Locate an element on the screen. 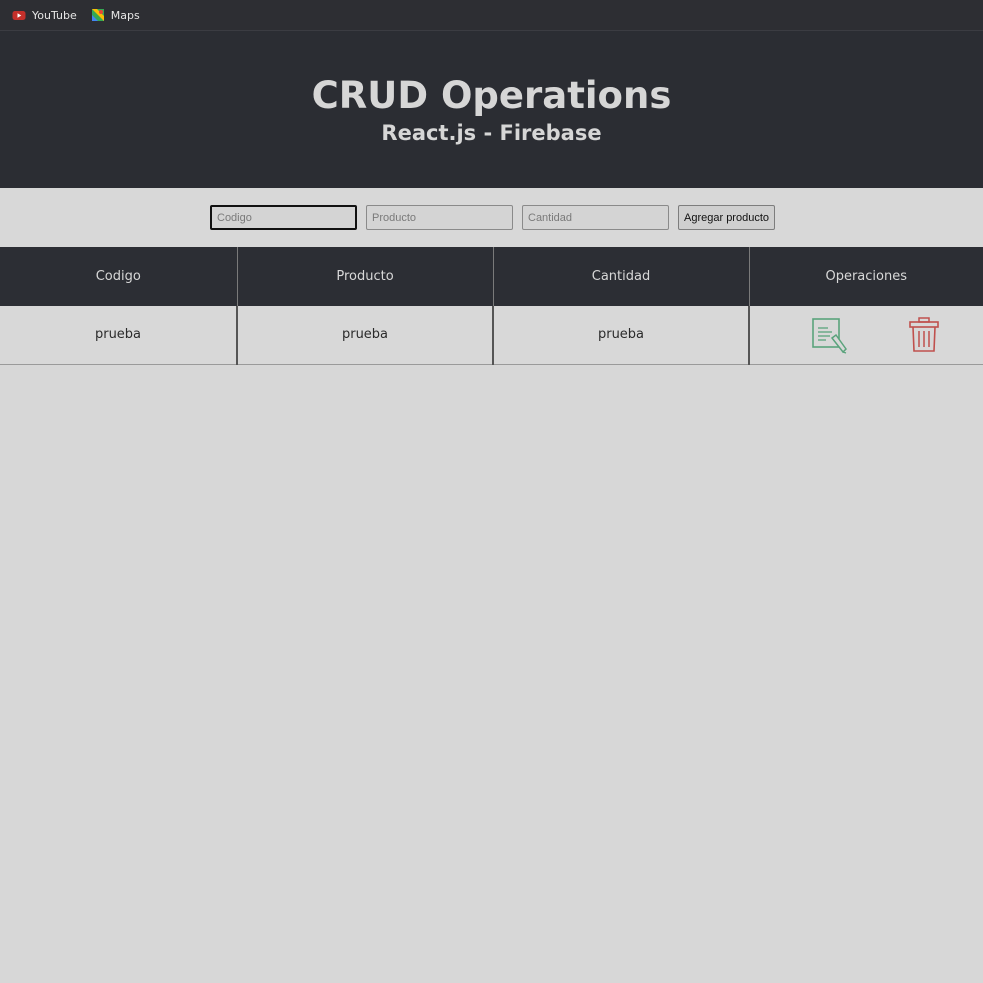 The width and height of the screenshot is (983, 983). edit-icon is located at coordinates (830, 335).